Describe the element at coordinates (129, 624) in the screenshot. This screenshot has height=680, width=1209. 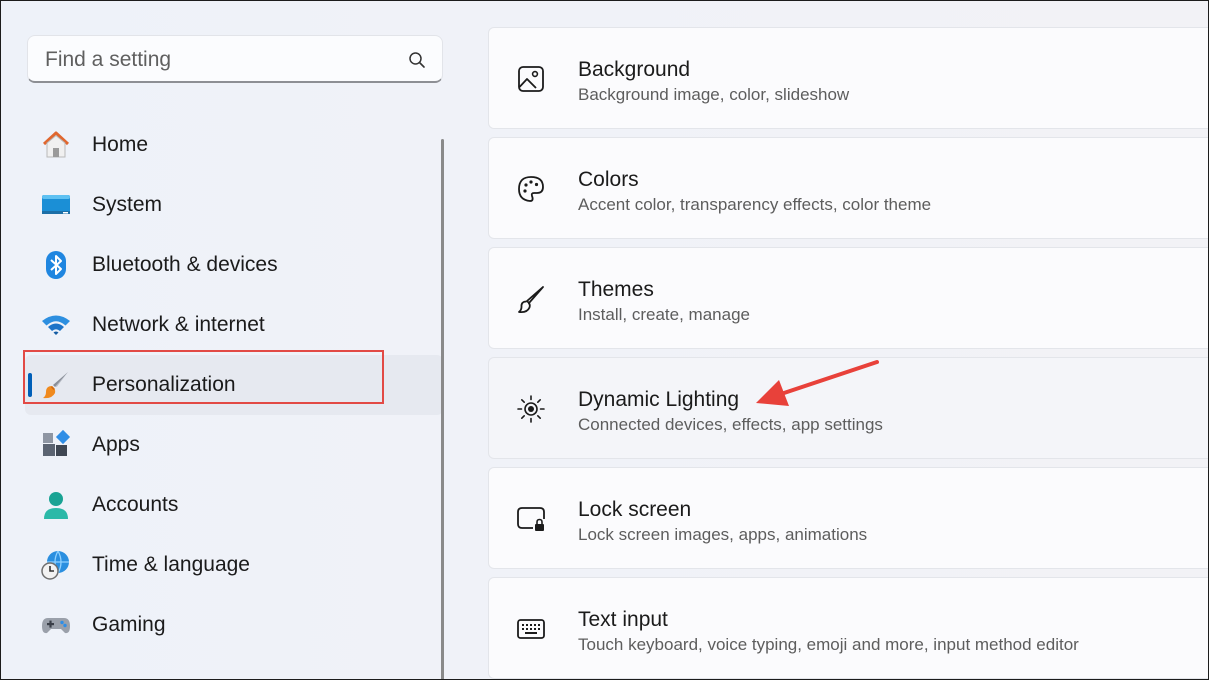
I see `sidebar-item-label: Gaming` at that location.